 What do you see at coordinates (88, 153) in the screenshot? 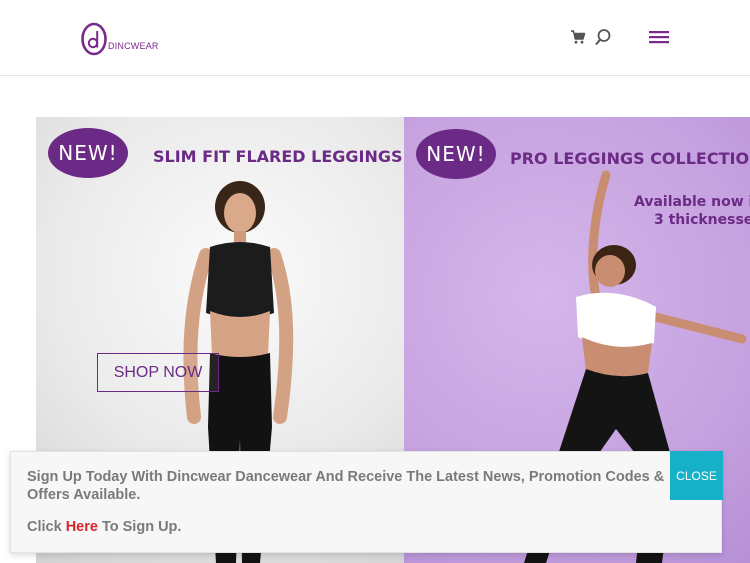
I see `new-badge-left: NEW!` at bounding box center [88, 153].